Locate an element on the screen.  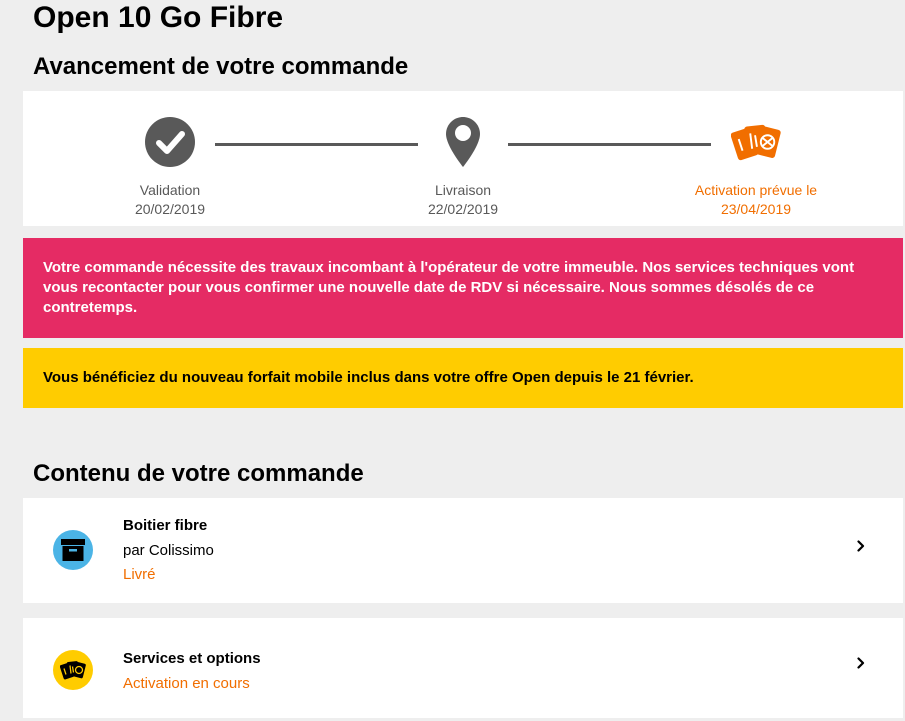
item-title: Boitier fibre is located at coordinates (165, 525).